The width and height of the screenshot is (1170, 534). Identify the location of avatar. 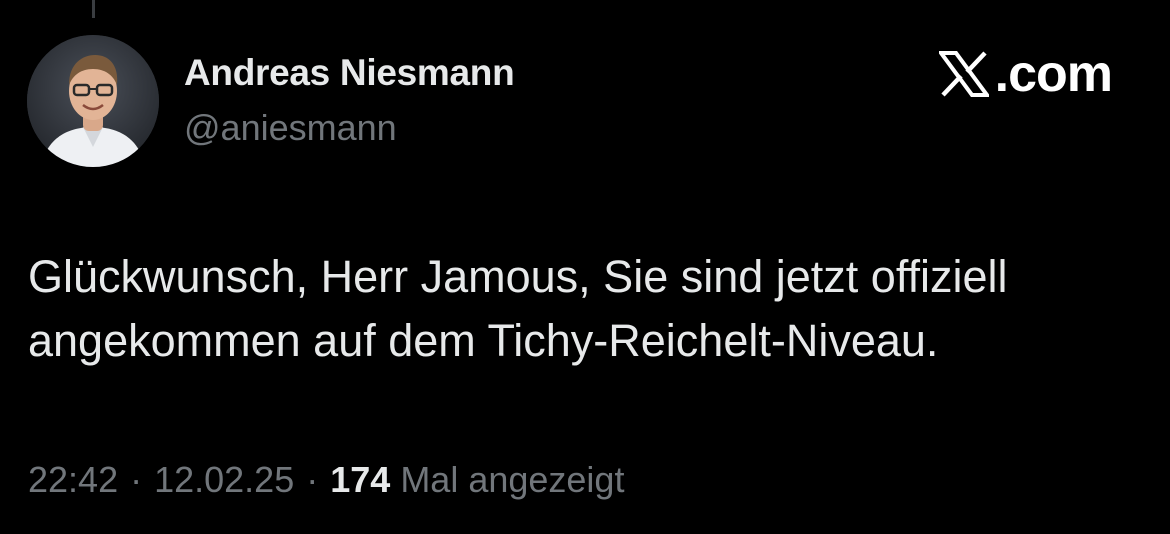
(93, 101).